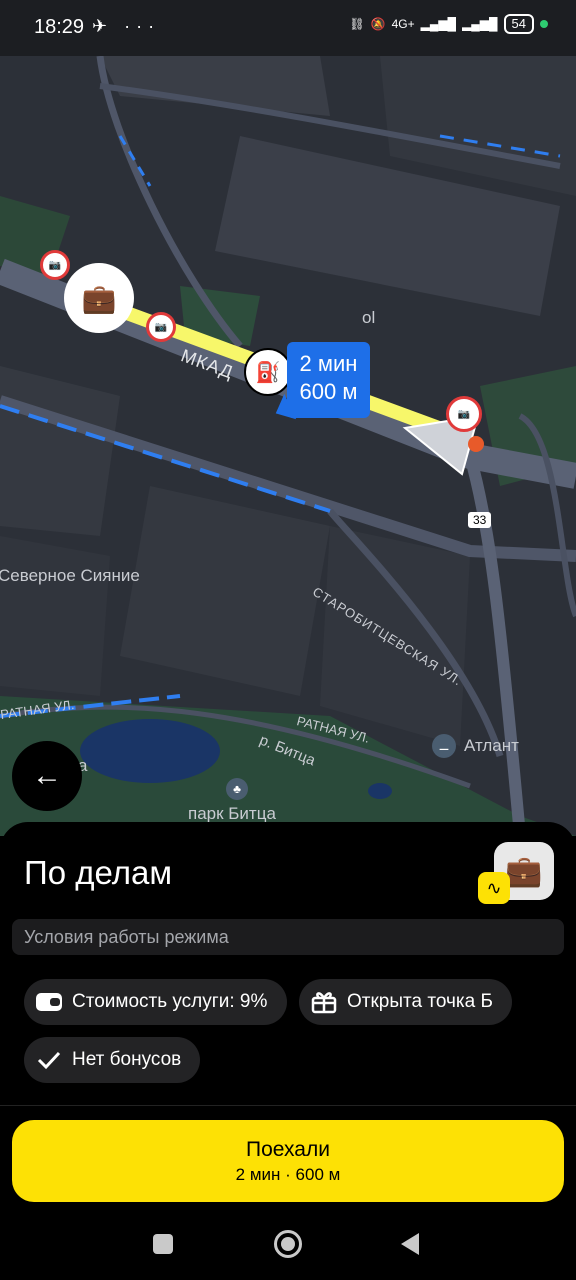 This screenshot has height=1280, width=576. Describe the element at coordinates (518, 24) in the screenshot. I see `battery-indicator: 54` at that location.